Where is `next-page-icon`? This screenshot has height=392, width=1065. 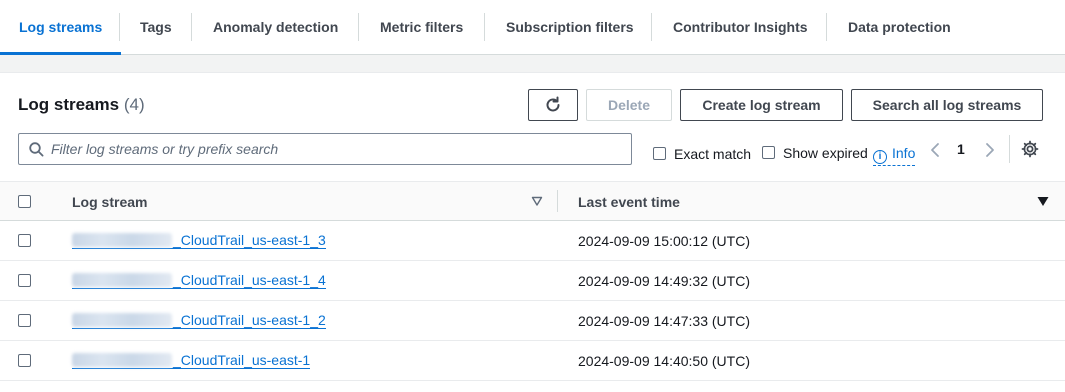 next-page-icon is located at coordinates (990, 150).